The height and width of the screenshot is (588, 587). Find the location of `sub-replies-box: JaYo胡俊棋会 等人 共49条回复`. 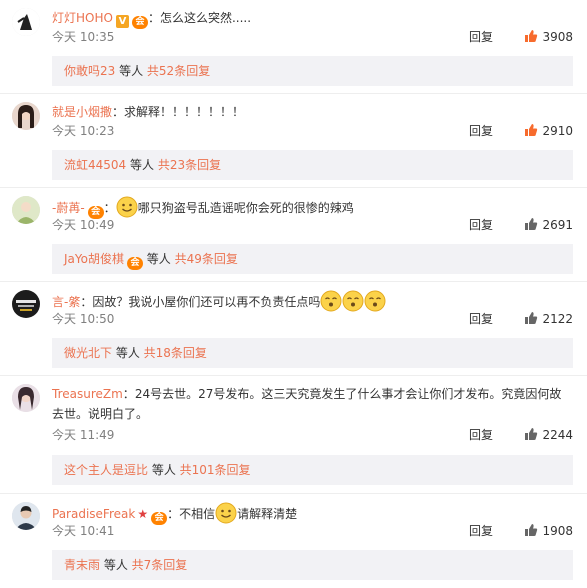

sub-replies-box: JaYo胡俊棋会 等人 共49条回复 is located at coordinates (312, 259).